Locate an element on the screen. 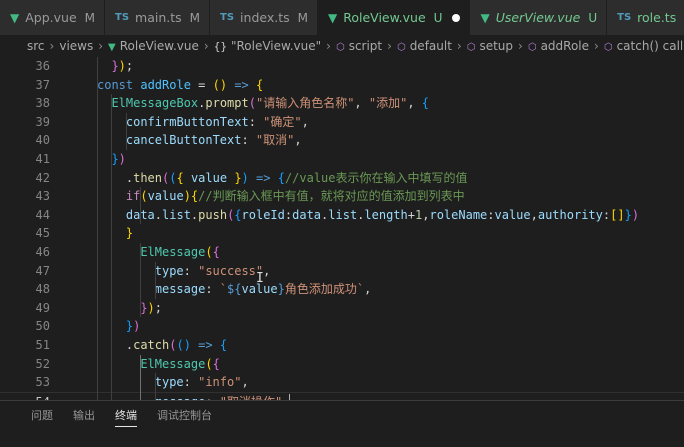 This screenshot has width=684, height=447. cube-icon: ⬡ is located at coordinates (471, 47).